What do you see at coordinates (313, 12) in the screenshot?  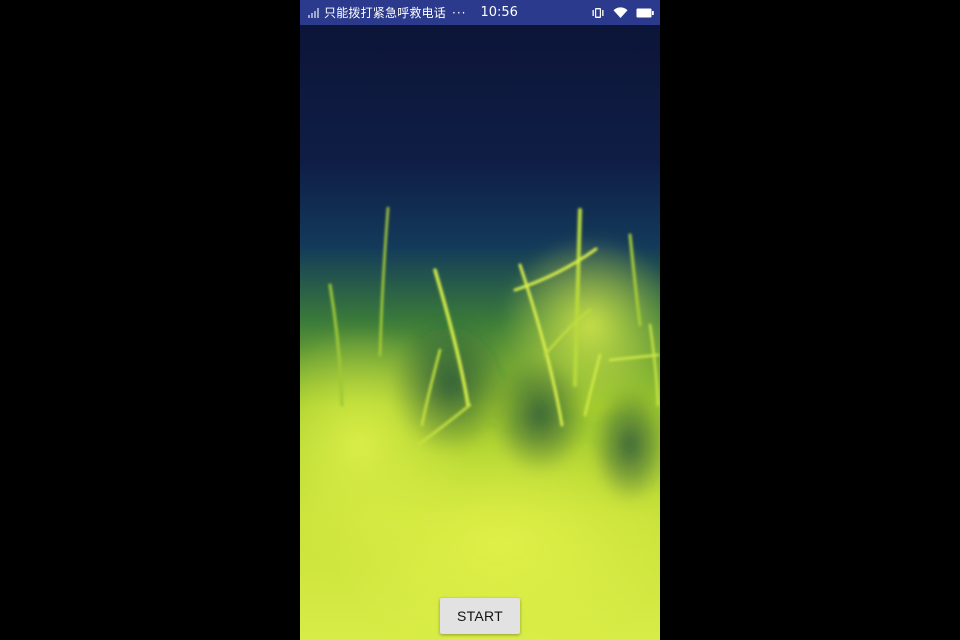 I see `signal-icon` at bounding box center [313, 12].